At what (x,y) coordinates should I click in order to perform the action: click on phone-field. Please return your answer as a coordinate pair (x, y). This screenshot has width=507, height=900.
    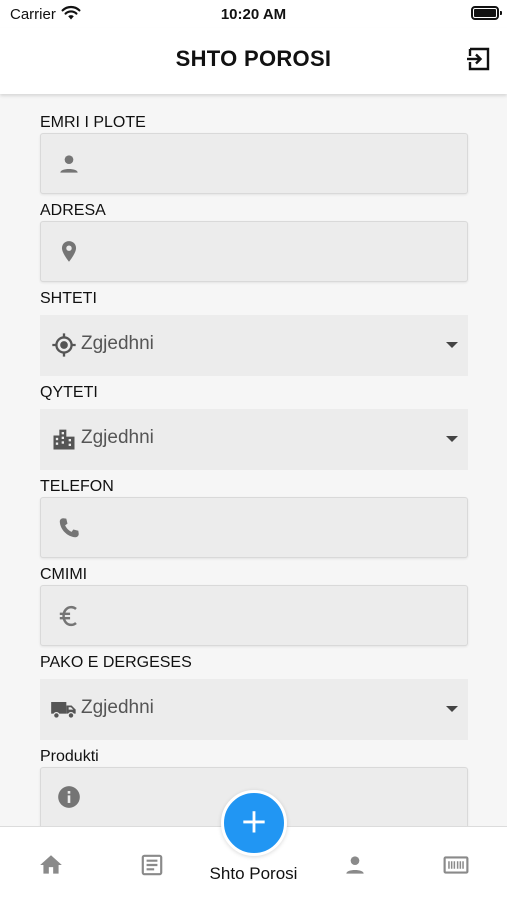
    Looking at the image, I should click on (254, 527).